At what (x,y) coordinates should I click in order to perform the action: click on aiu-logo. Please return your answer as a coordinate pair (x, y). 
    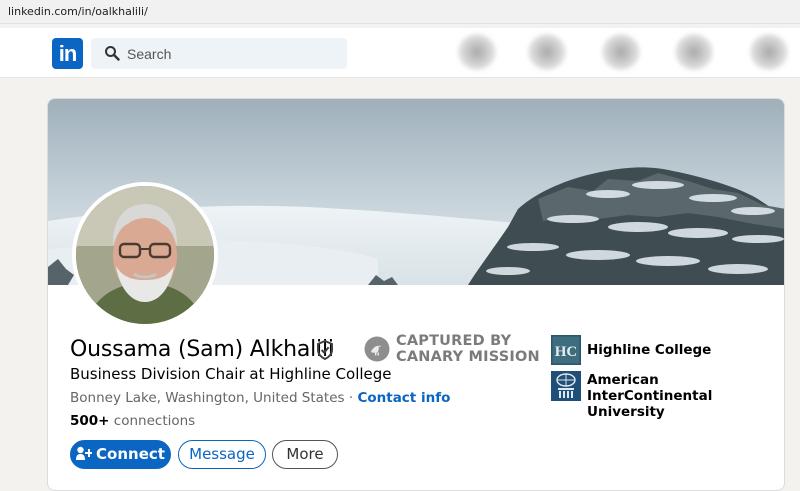
    Looking at the image, I should click on (566, 386).